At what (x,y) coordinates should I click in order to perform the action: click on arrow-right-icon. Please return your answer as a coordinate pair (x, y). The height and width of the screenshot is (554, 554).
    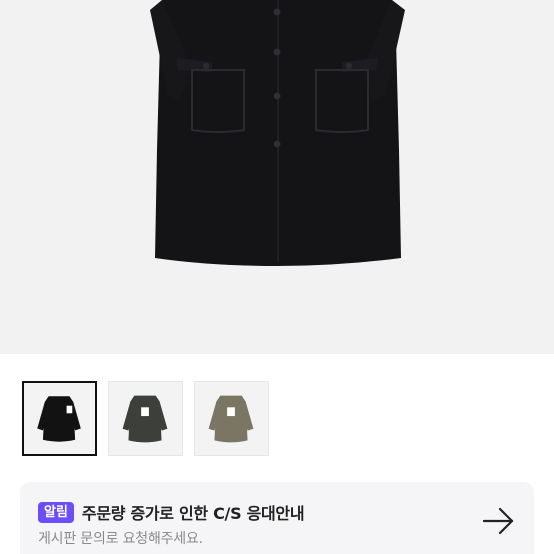
    Looking at the image, I should click on (499, 521).